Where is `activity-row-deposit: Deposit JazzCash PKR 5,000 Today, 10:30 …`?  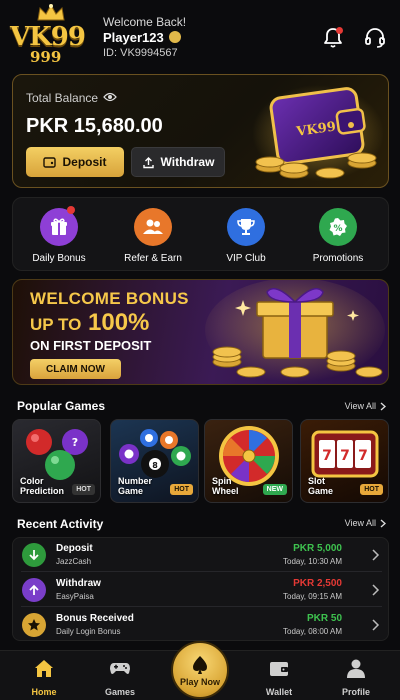
activity-row-deposit: Deposit JazzCash PKR 5,000 Today, 10:30 … is located at coordinates (201, 555).